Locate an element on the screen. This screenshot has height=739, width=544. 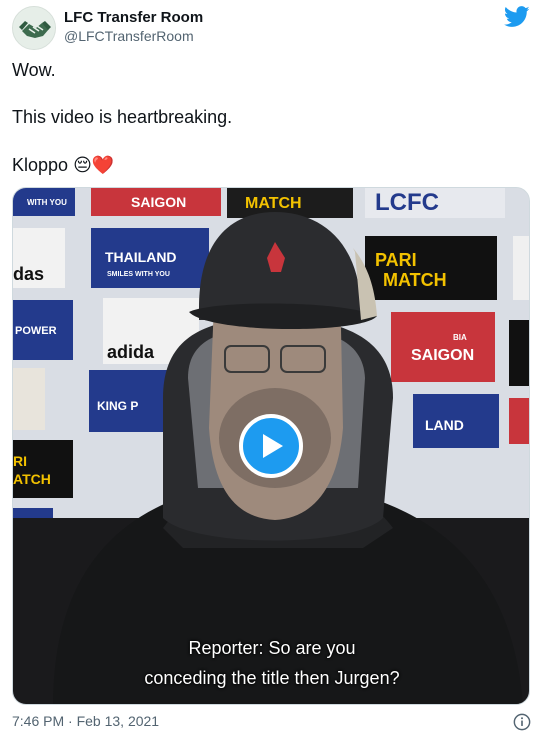
play-button is located at coordinates (271, 446).